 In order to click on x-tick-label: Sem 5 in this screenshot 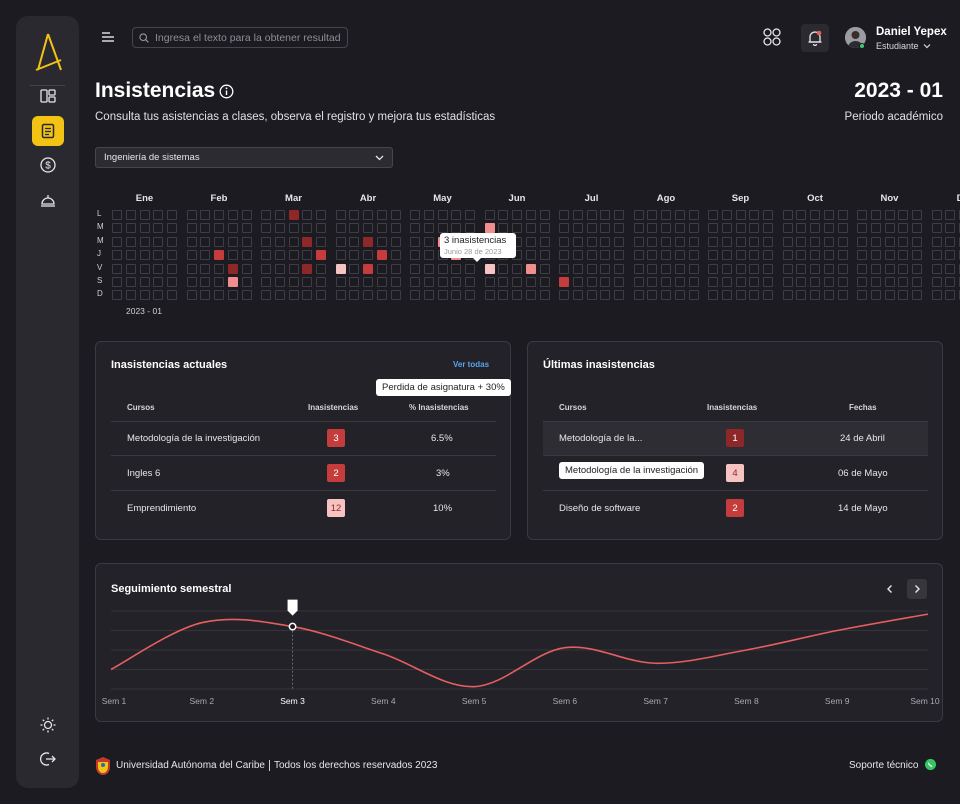, I will do `click(474, 701)`.